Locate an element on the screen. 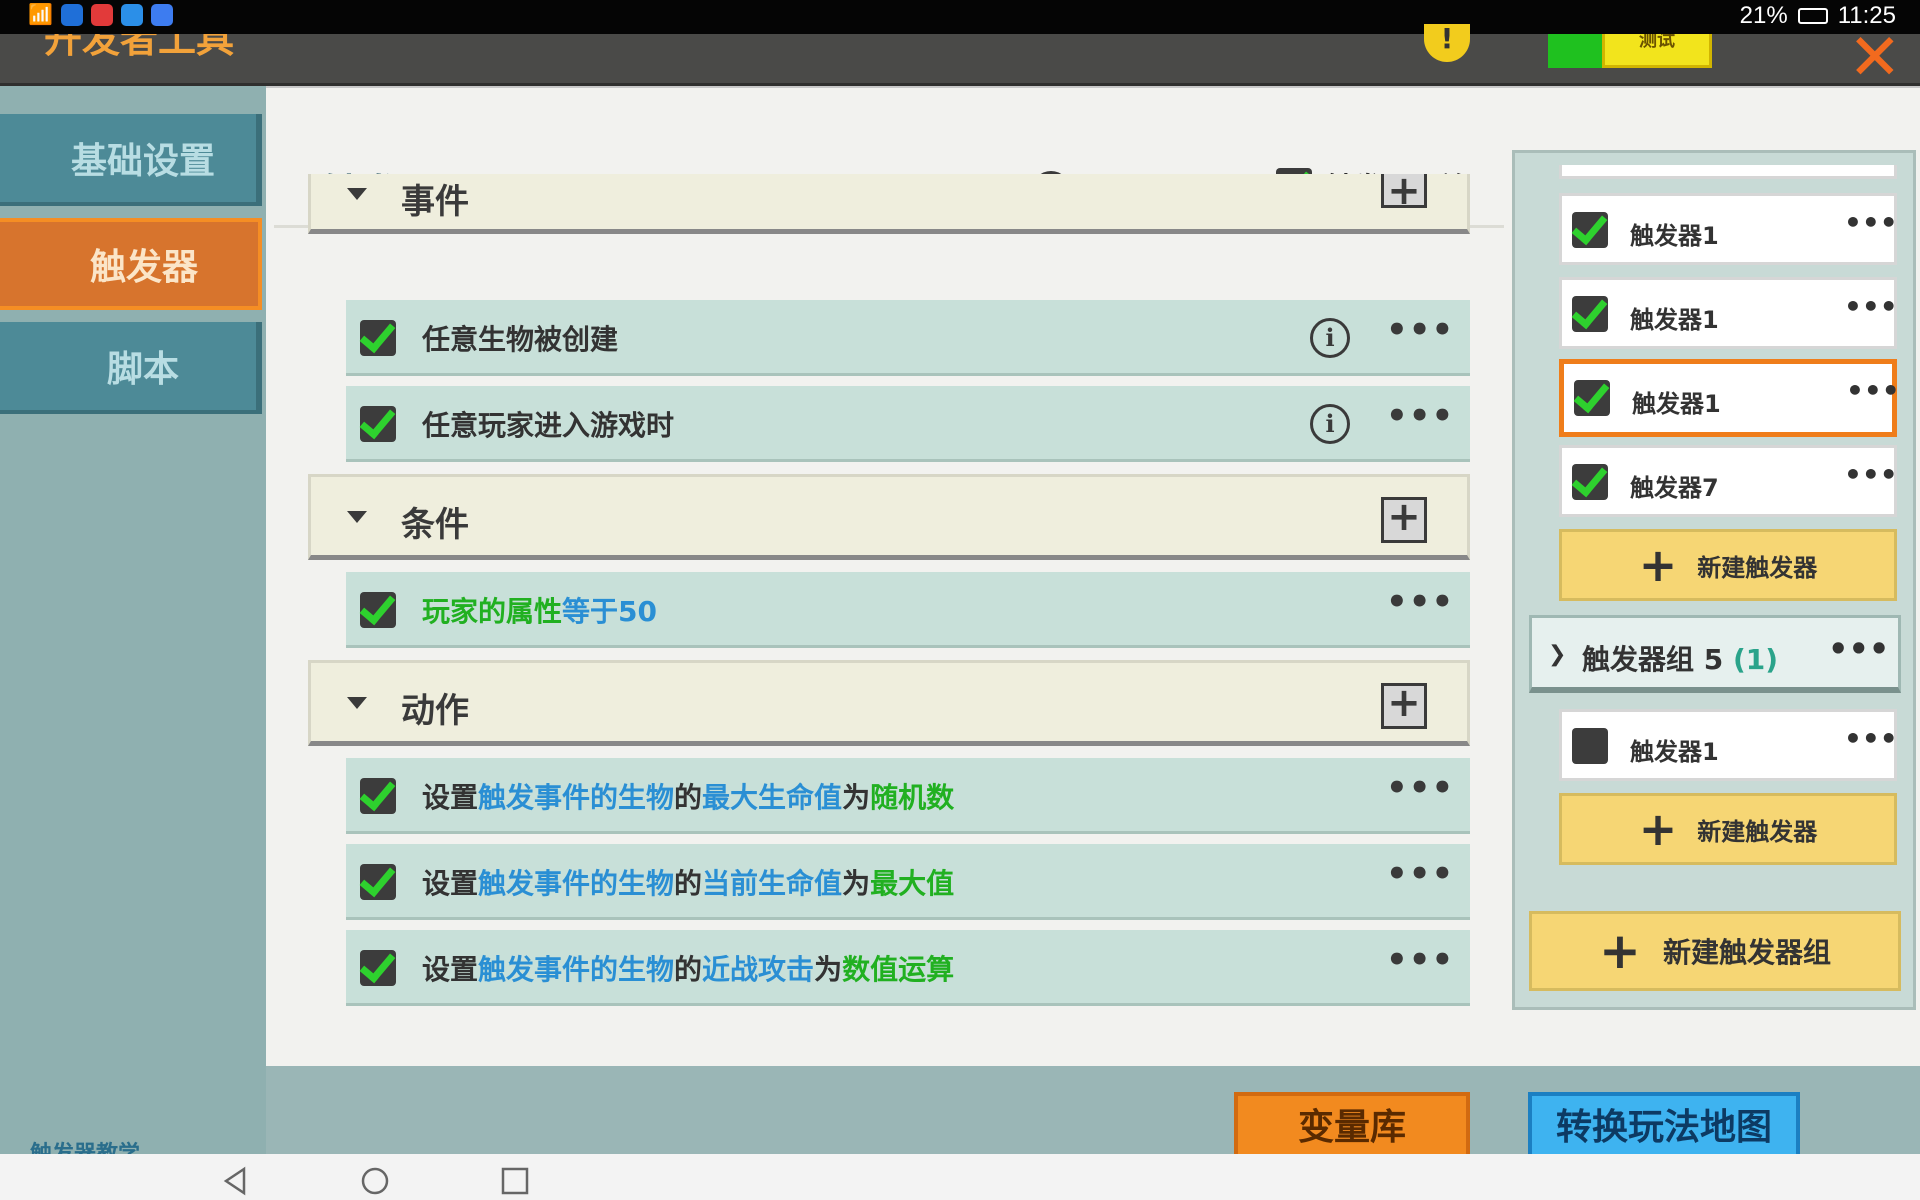 The height and width of the screenshot is (1200, 1920). trigger-item: 触发器7 ••• is located at coordinates (1728, 481).